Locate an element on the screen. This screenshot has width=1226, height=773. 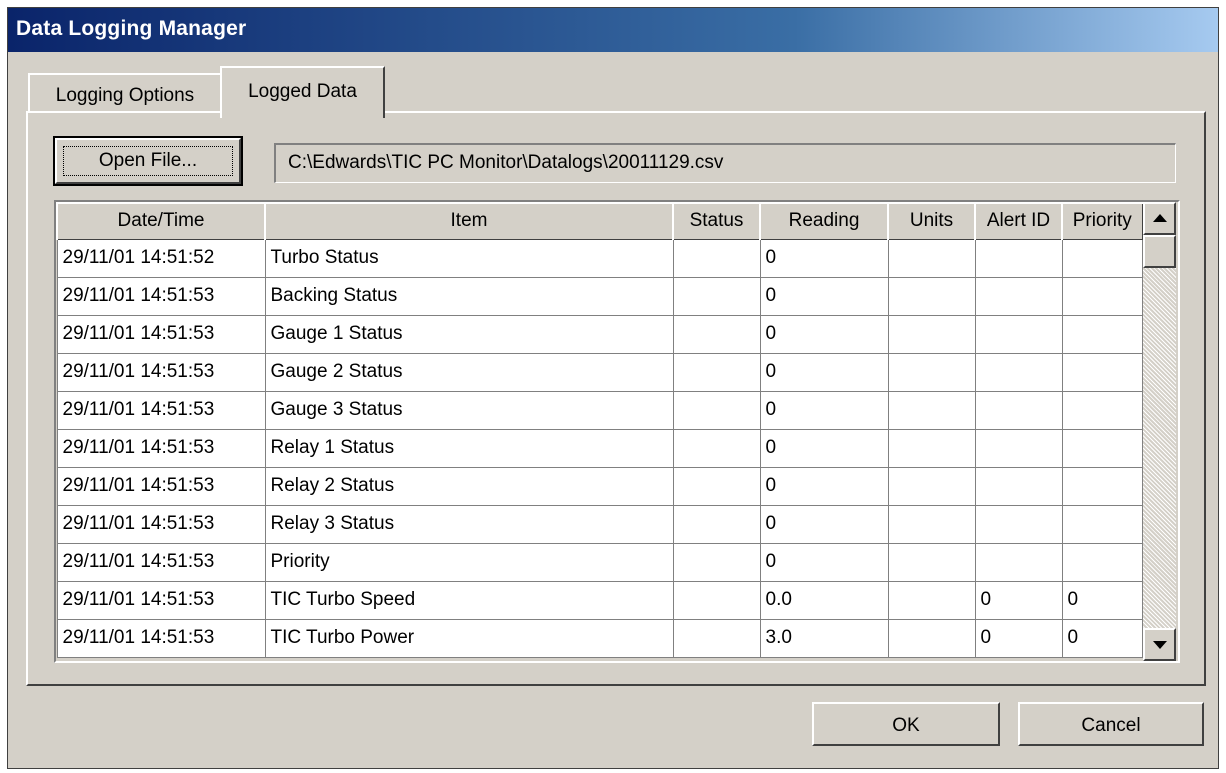
arrow-up-icon is located at coordinates (1160, 218).